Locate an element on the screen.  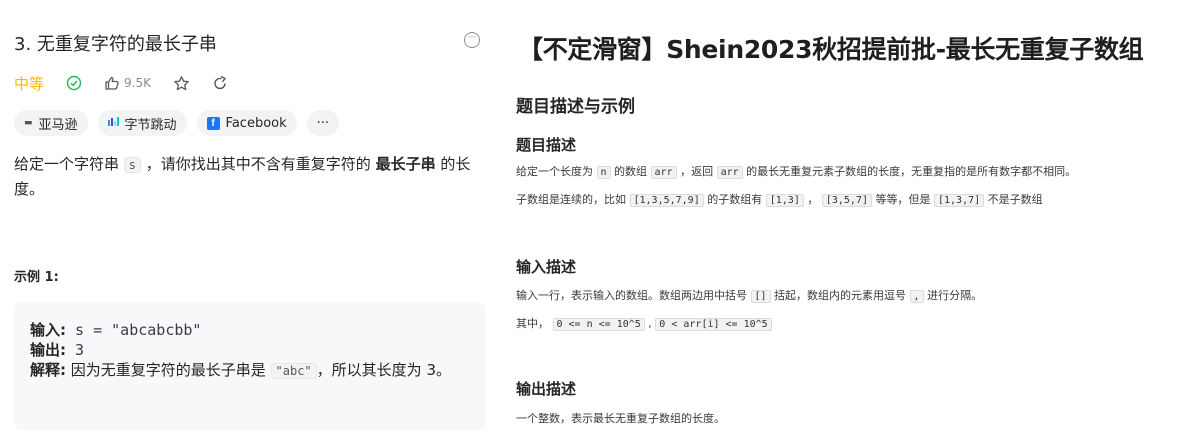
text: 进行分隔。 is located at coordinates (953, 295).